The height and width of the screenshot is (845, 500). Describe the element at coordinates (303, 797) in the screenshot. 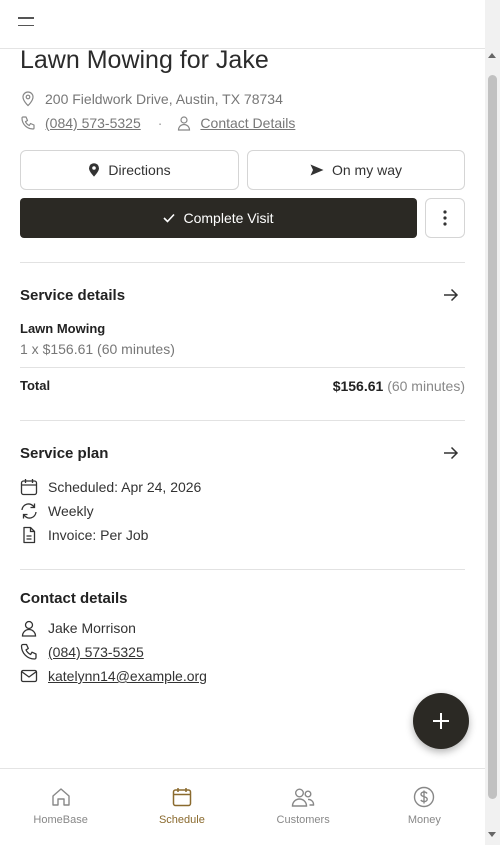

I see `users-icon` at that location.